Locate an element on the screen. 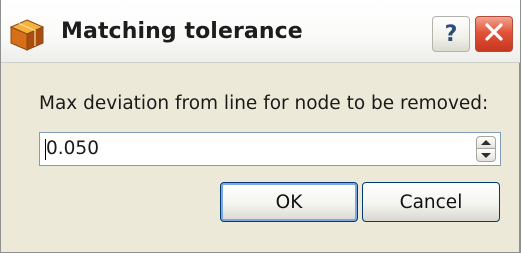  cancel-button: Cancel is located at coordinates (431, 202).